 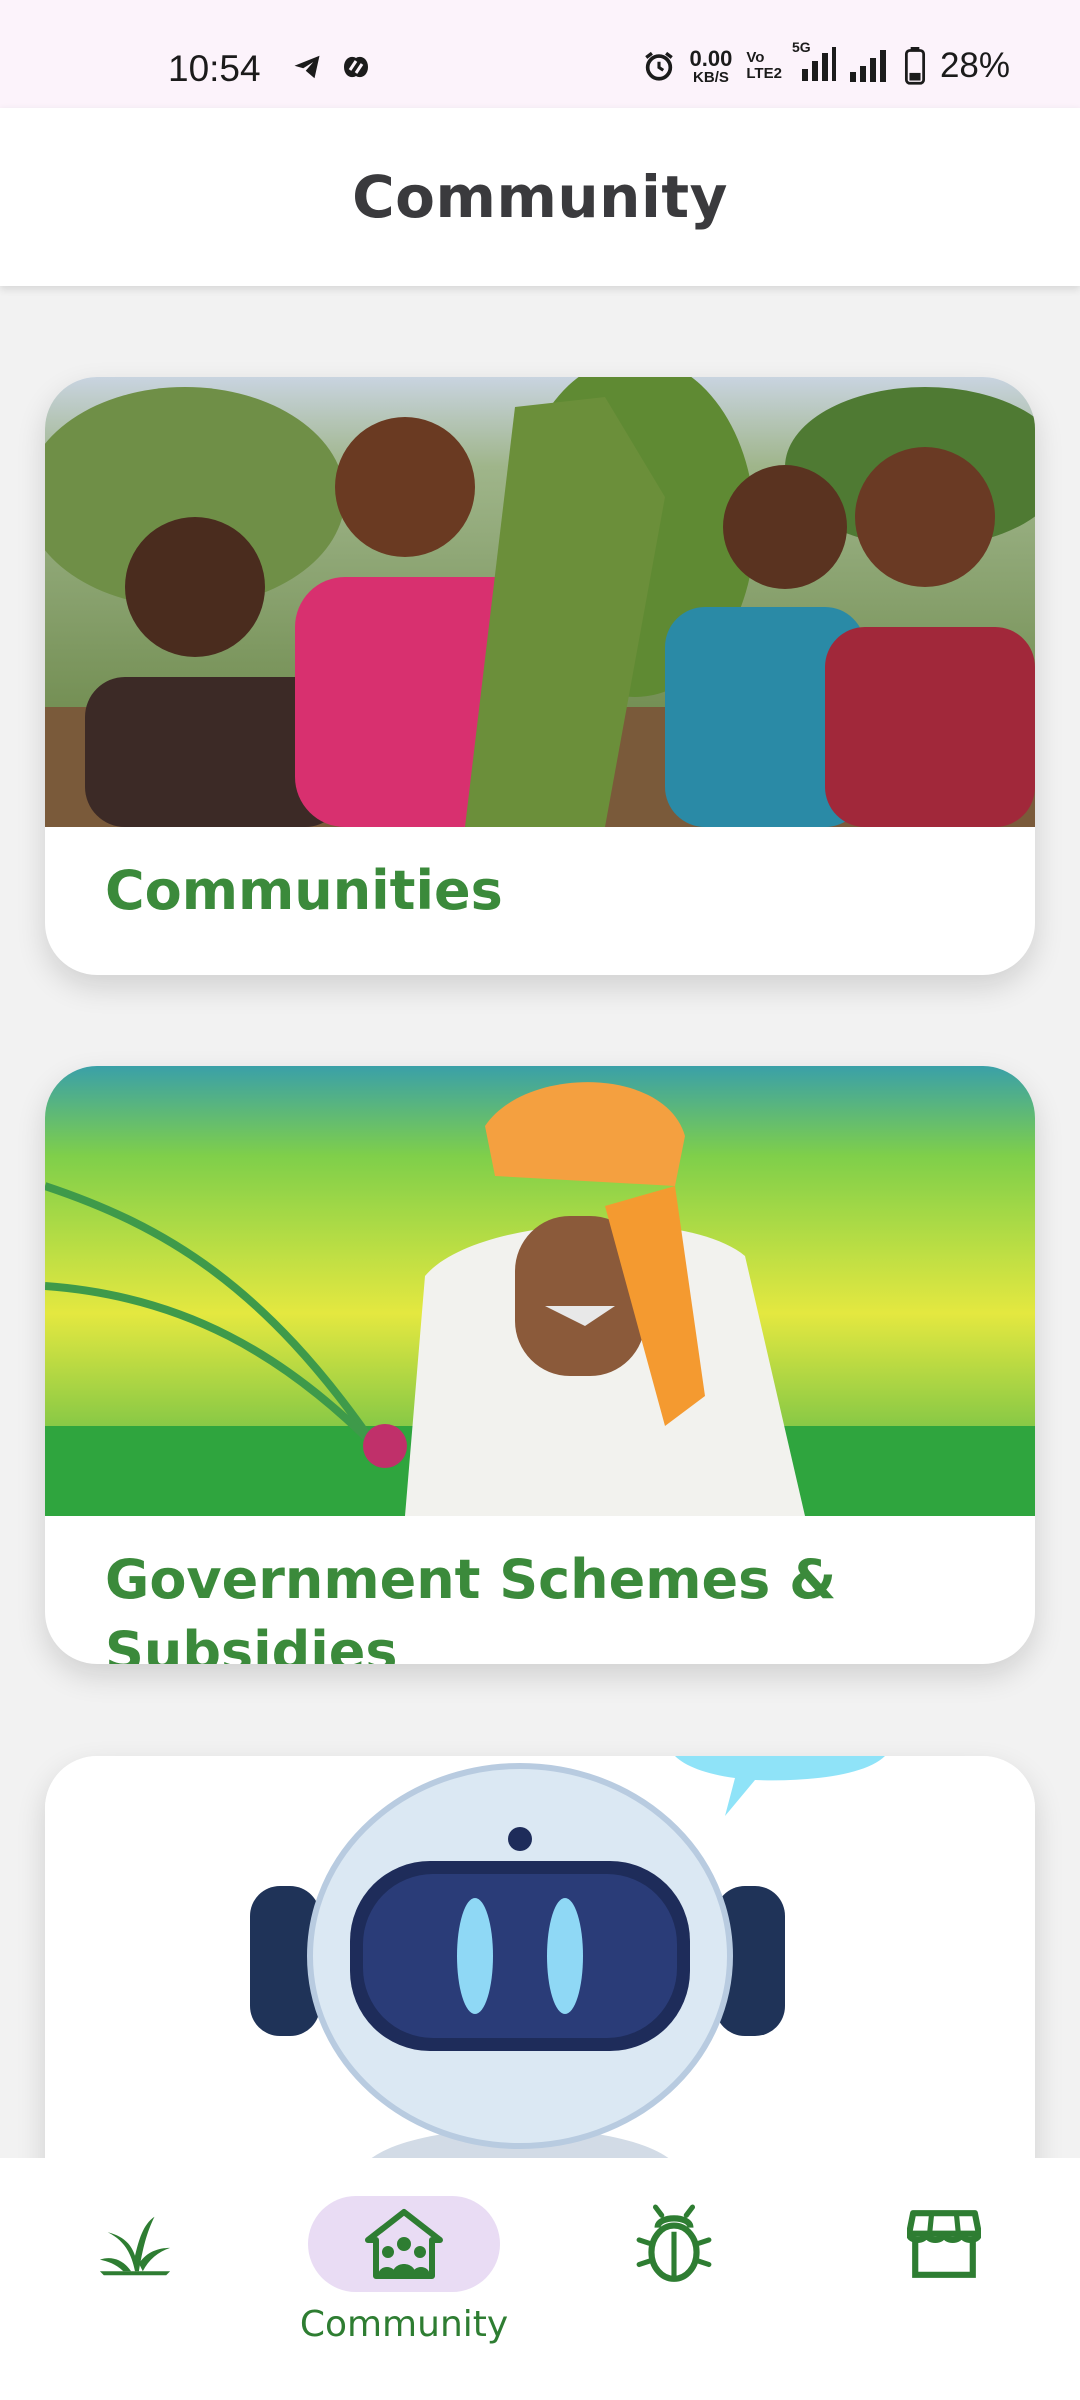 I want to click on card-label: Communities, so click(x=304, y=890).